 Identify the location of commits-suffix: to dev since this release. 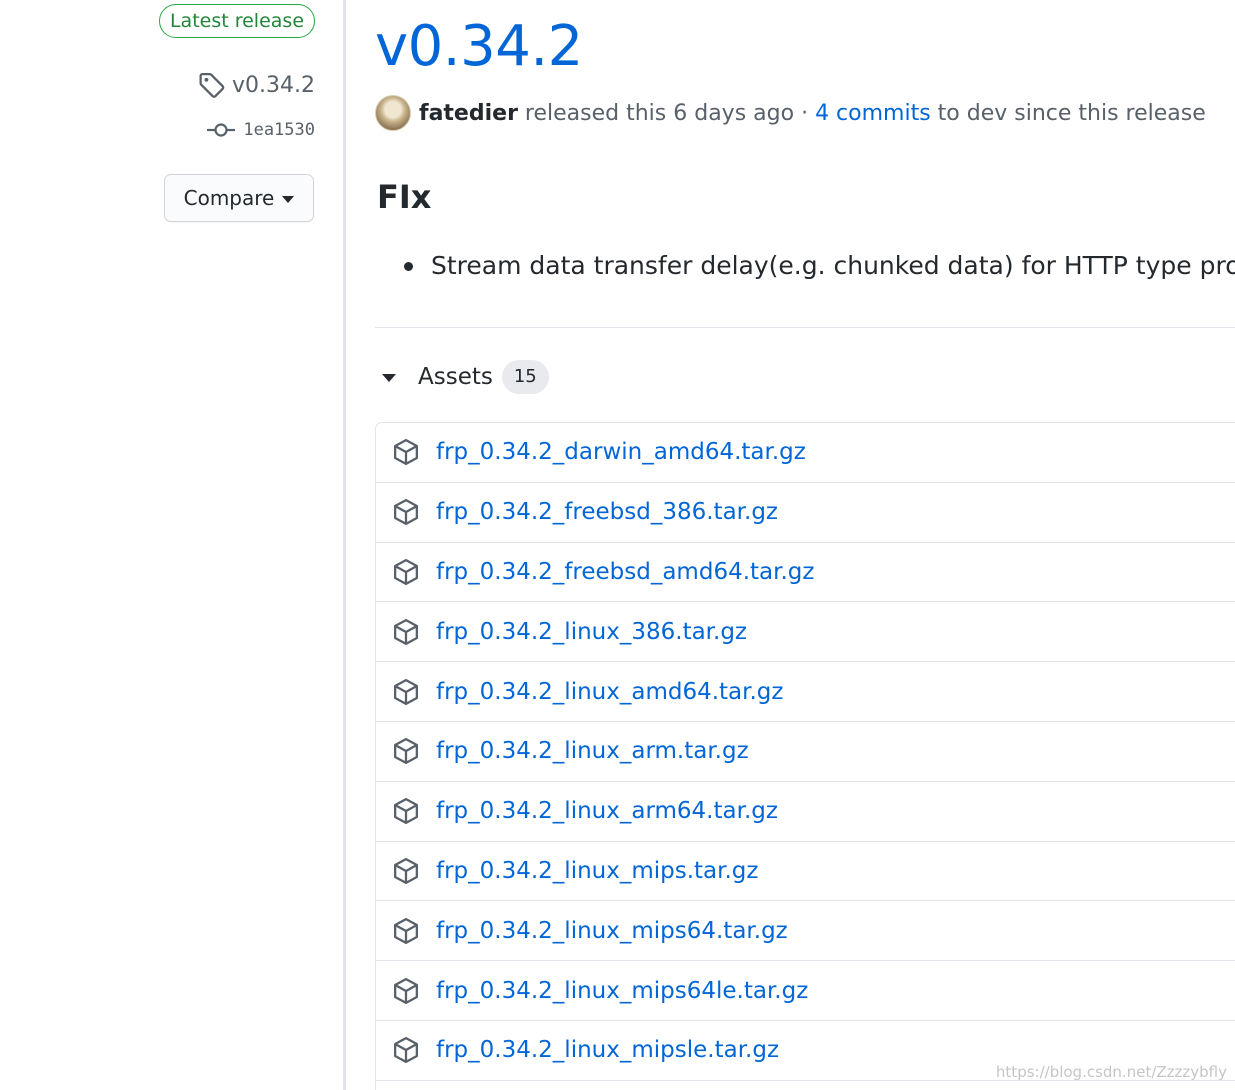
(1071, 113).